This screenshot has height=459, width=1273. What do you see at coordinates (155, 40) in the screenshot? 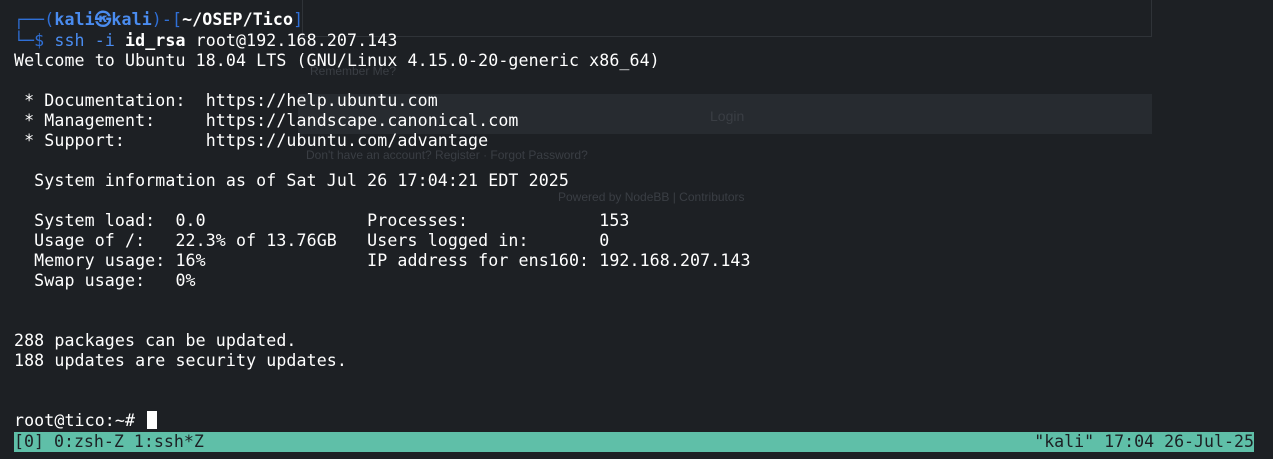
I see `command-key: id_rsa` at bounding box center [155, 40].